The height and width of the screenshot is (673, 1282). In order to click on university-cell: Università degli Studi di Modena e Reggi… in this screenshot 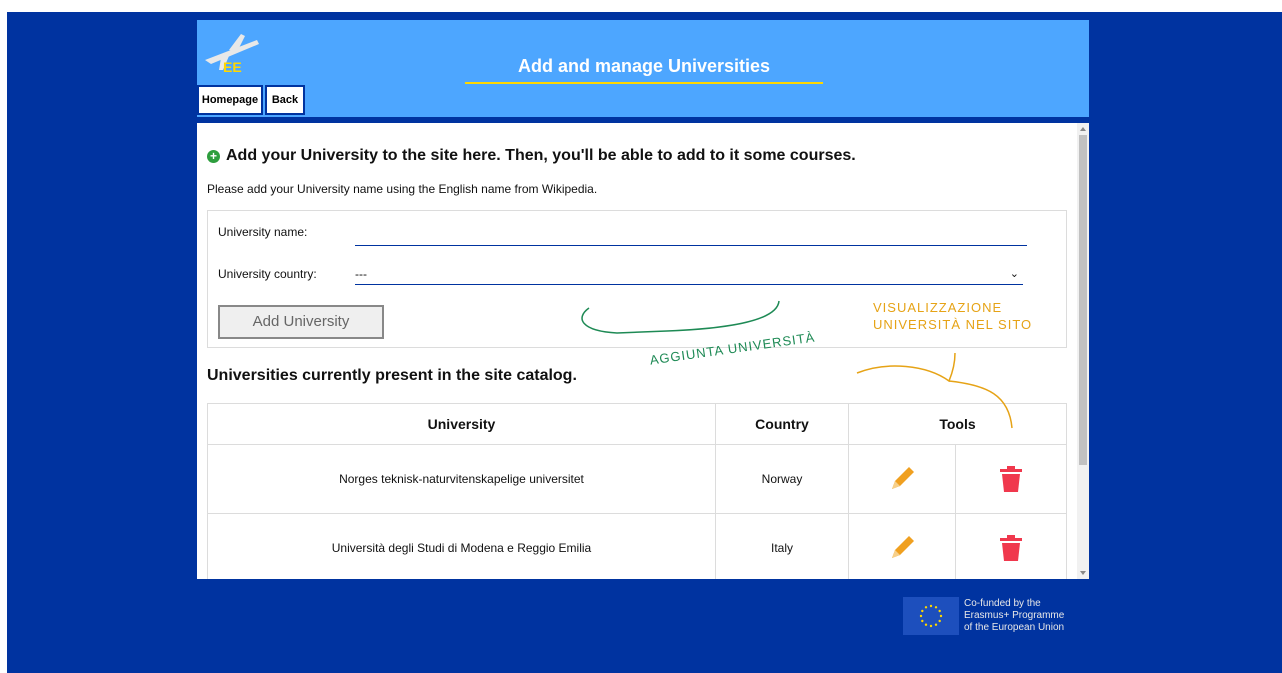, I will do `click(461, 546)`.